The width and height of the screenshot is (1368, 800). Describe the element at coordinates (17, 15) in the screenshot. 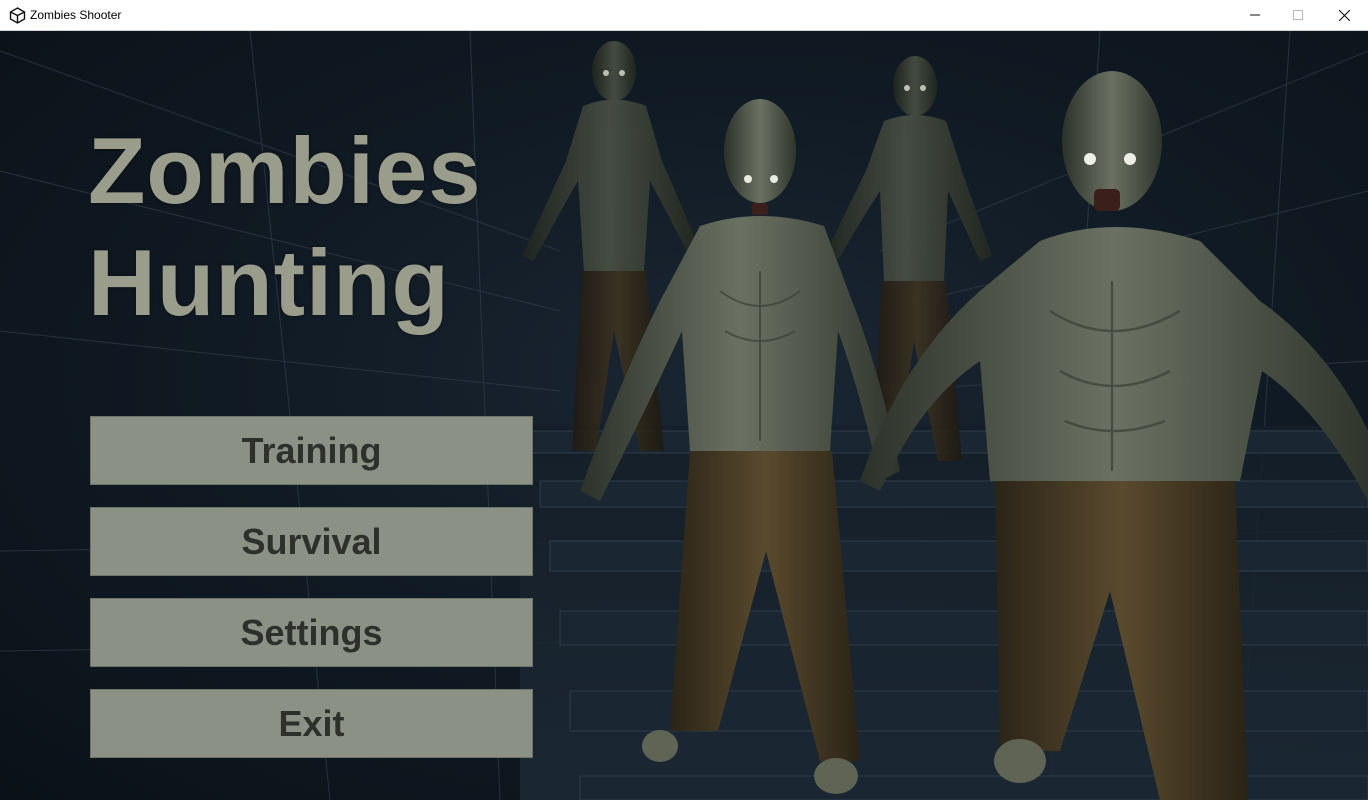

I see `unity-logo-icon` at that location.